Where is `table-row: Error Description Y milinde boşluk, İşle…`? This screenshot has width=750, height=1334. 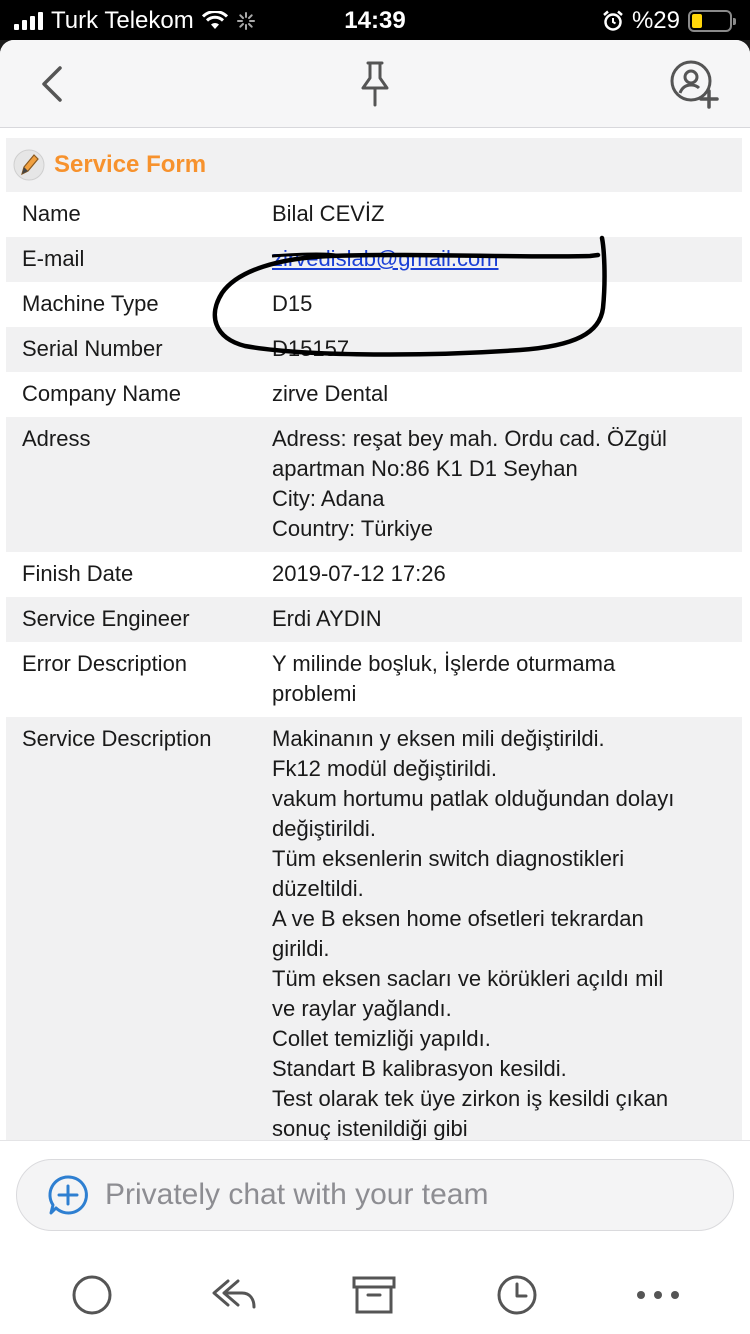
table-row: Error Description Y milinde boşluk, İşle… is located at coordinates (374, 679).